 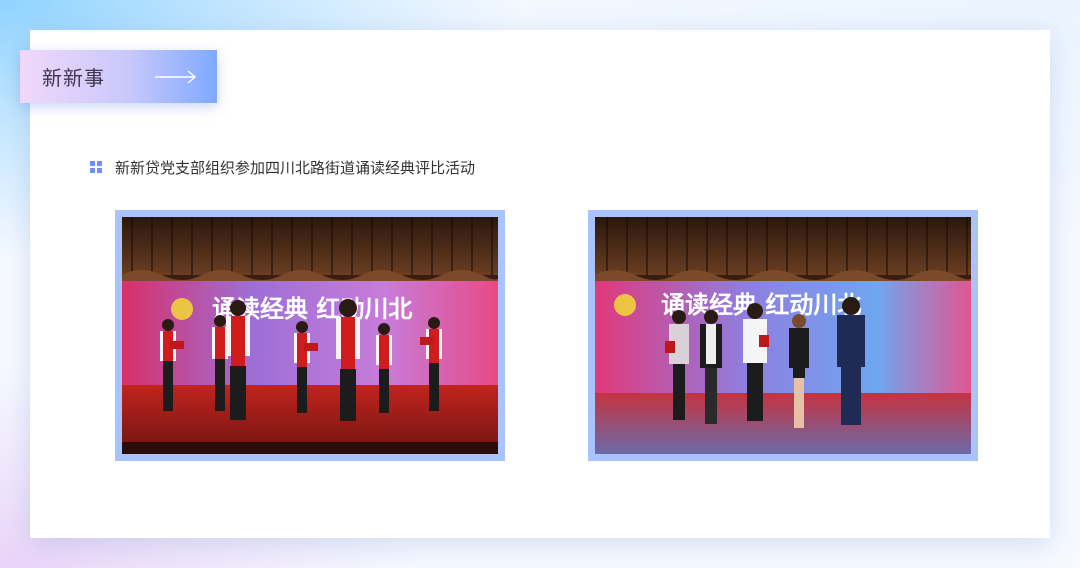 I want to click on long-arrow-right-icon, so click(x=176, y=77).